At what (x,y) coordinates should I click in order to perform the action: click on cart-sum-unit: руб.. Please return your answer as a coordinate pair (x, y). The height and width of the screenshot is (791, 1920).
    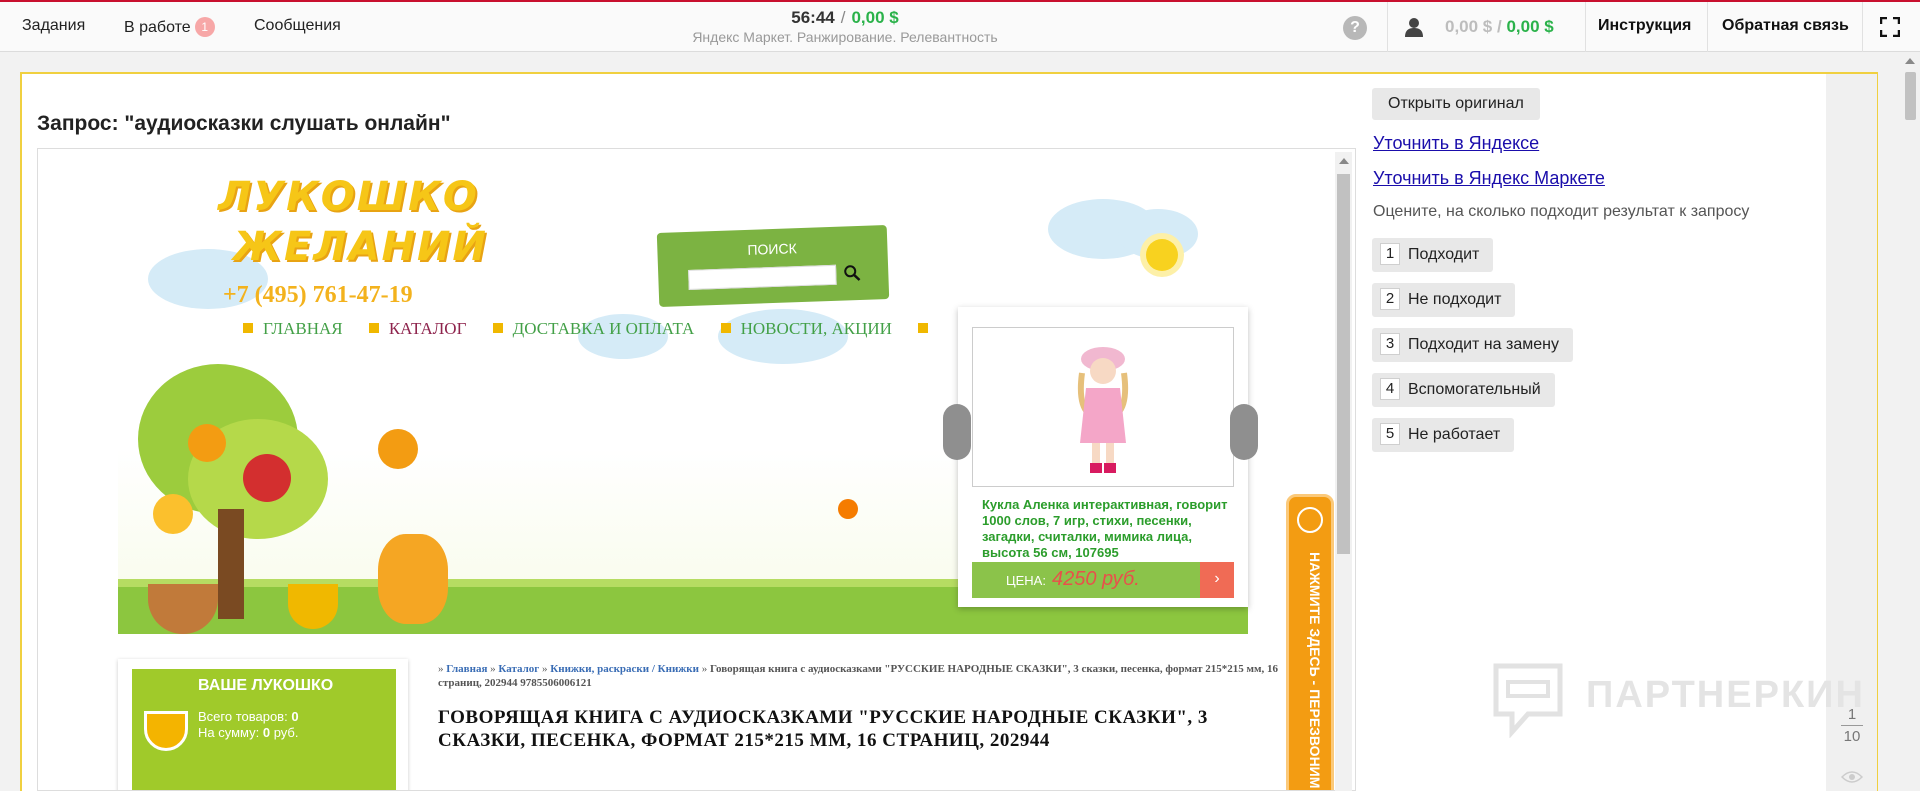
    Looking at the image, I should click on (286, 732).